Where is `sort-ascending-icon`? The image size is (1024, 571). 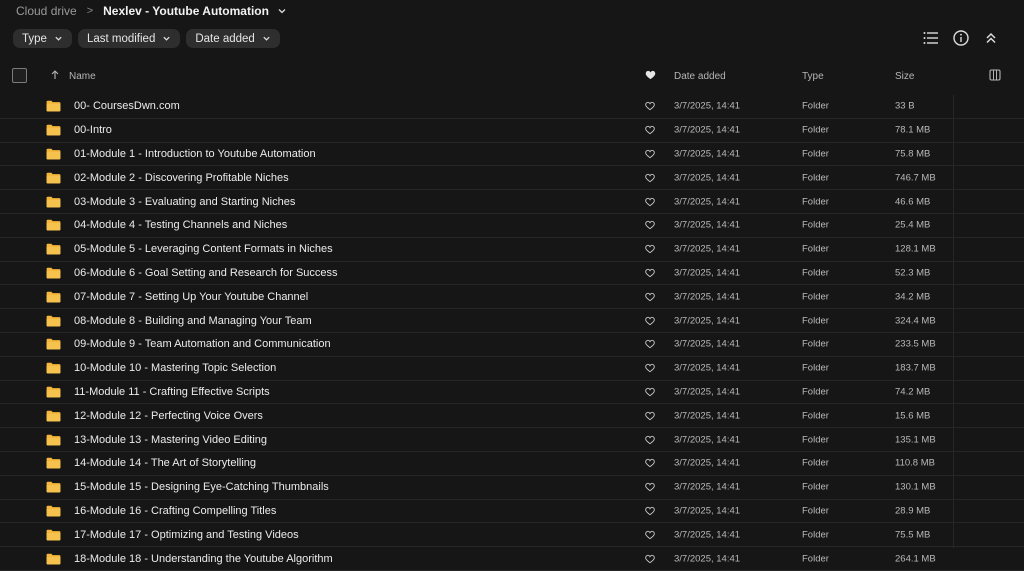
sort-ascending-icon is located at coordinates (55, 76).